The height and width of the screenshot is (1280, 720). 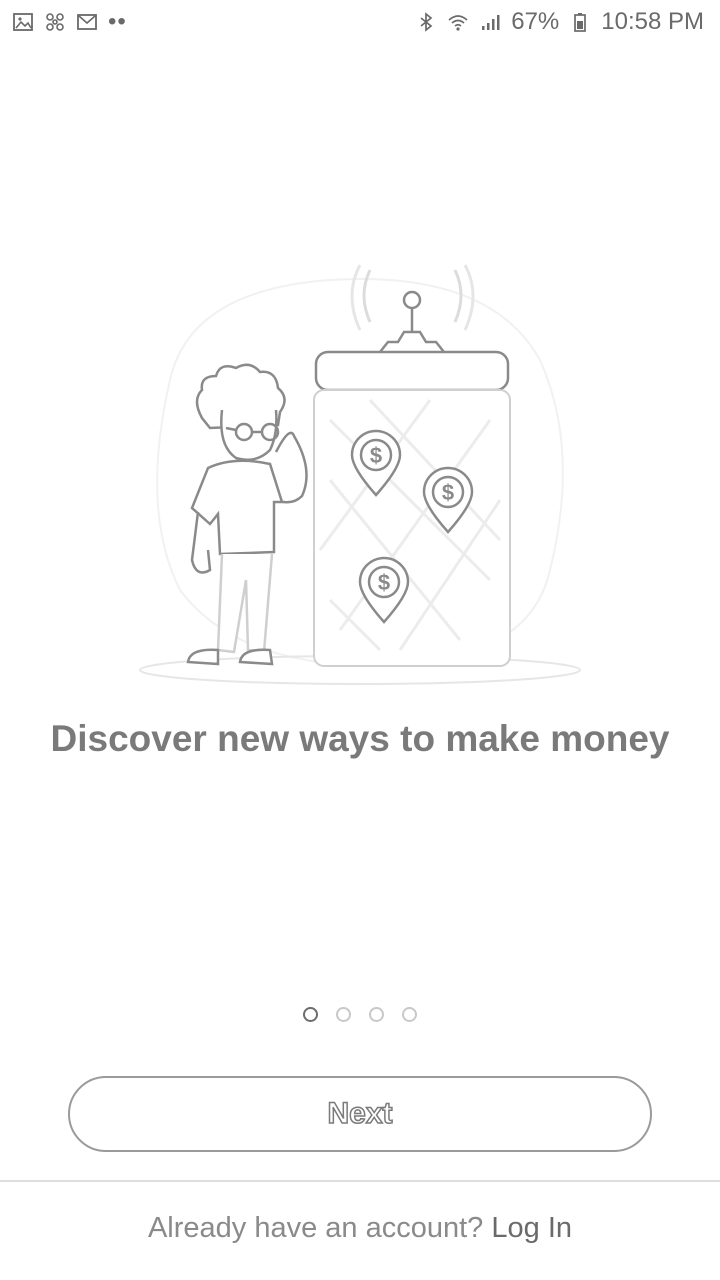 I want to click on person-figure, so click(x=247, y=514).